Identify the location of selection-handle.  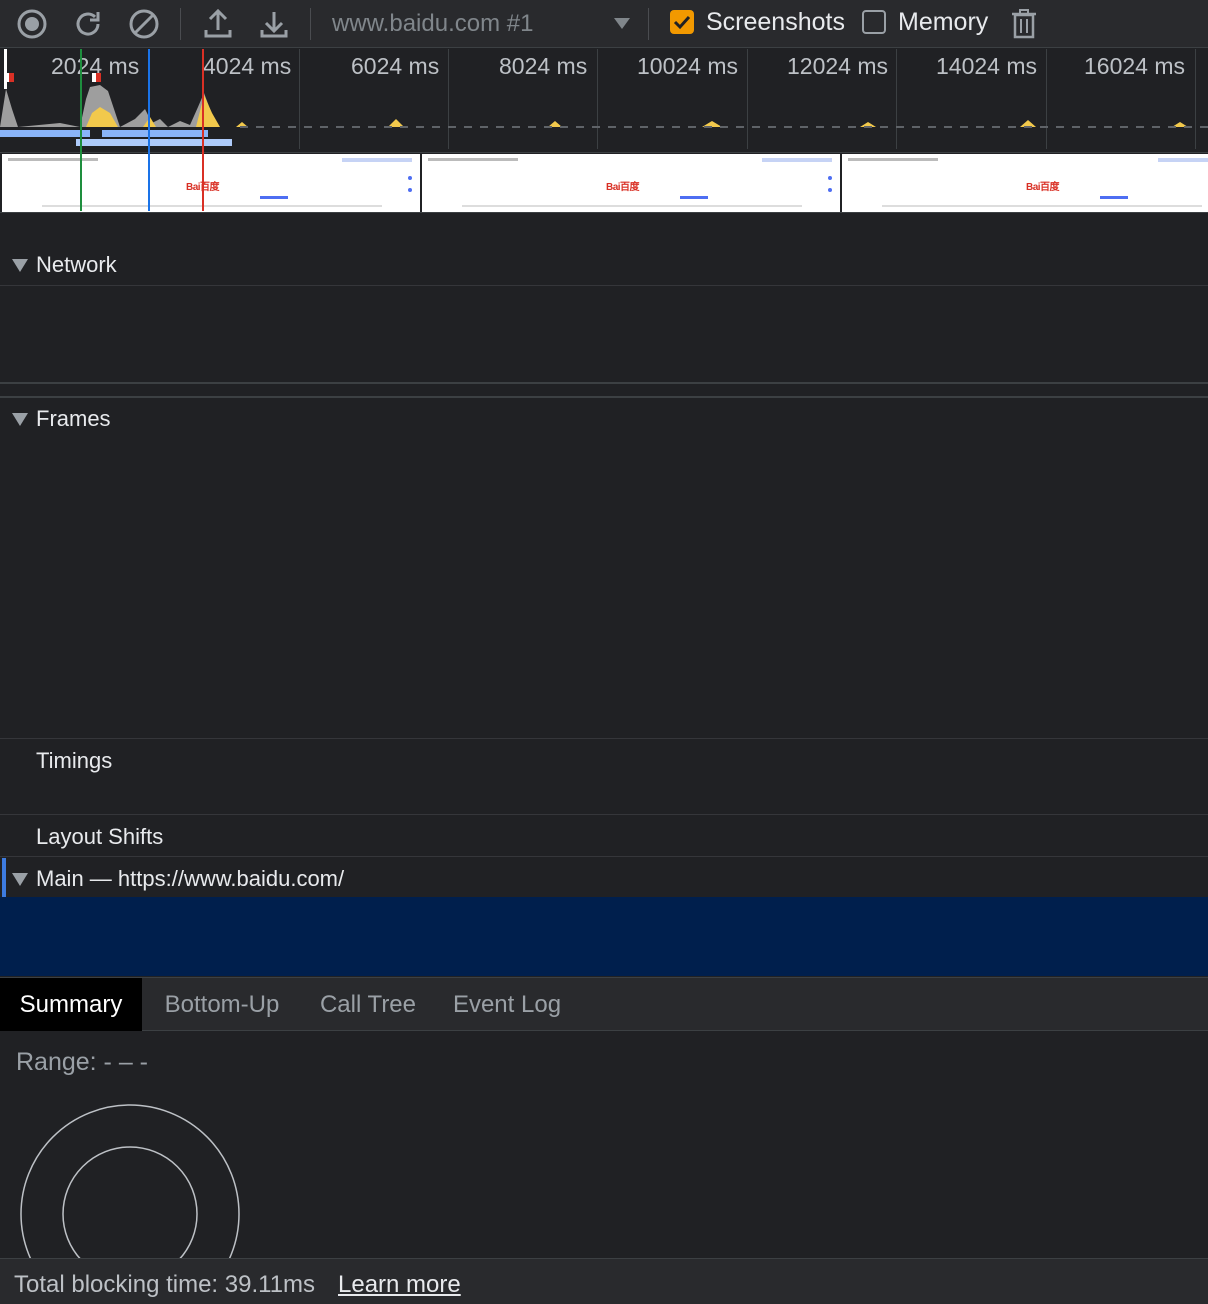
(5, 69).